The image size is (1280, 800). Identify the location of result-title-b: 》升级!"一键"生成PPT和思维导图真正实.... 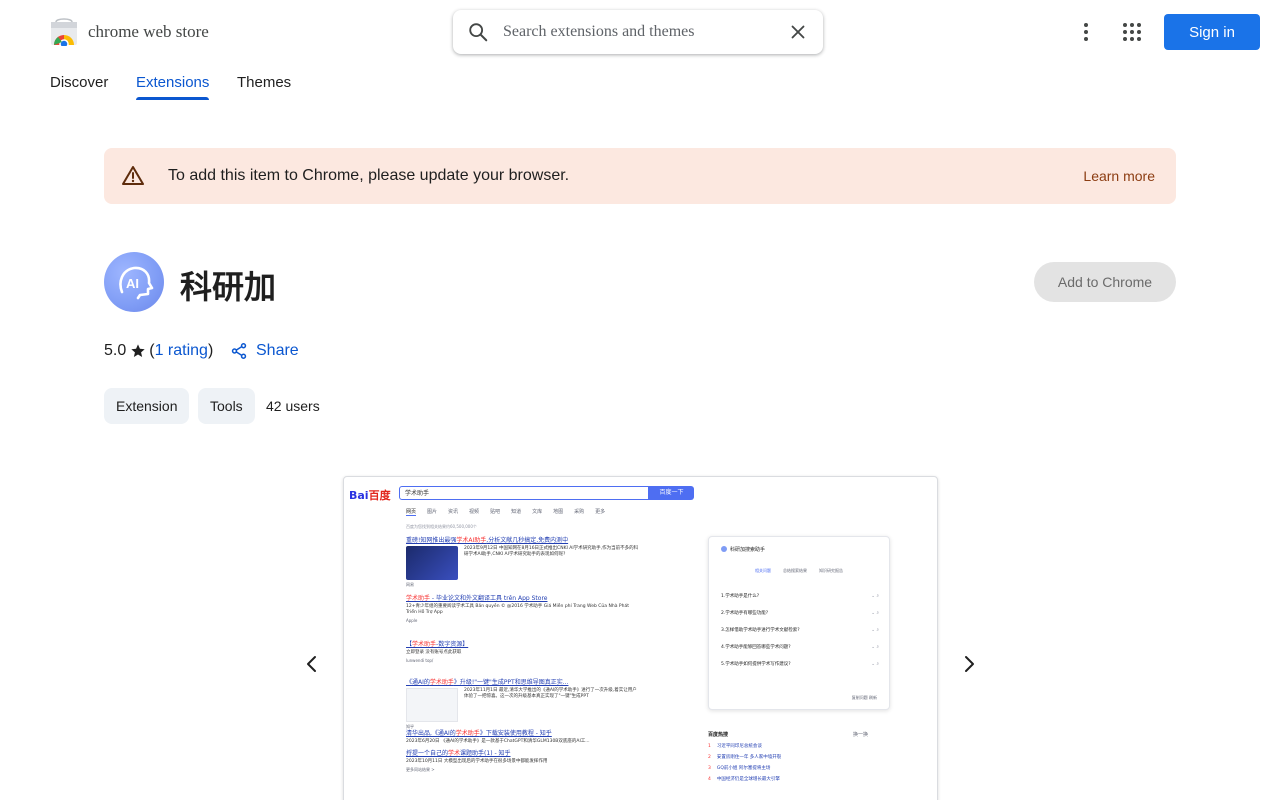
(511, 682).